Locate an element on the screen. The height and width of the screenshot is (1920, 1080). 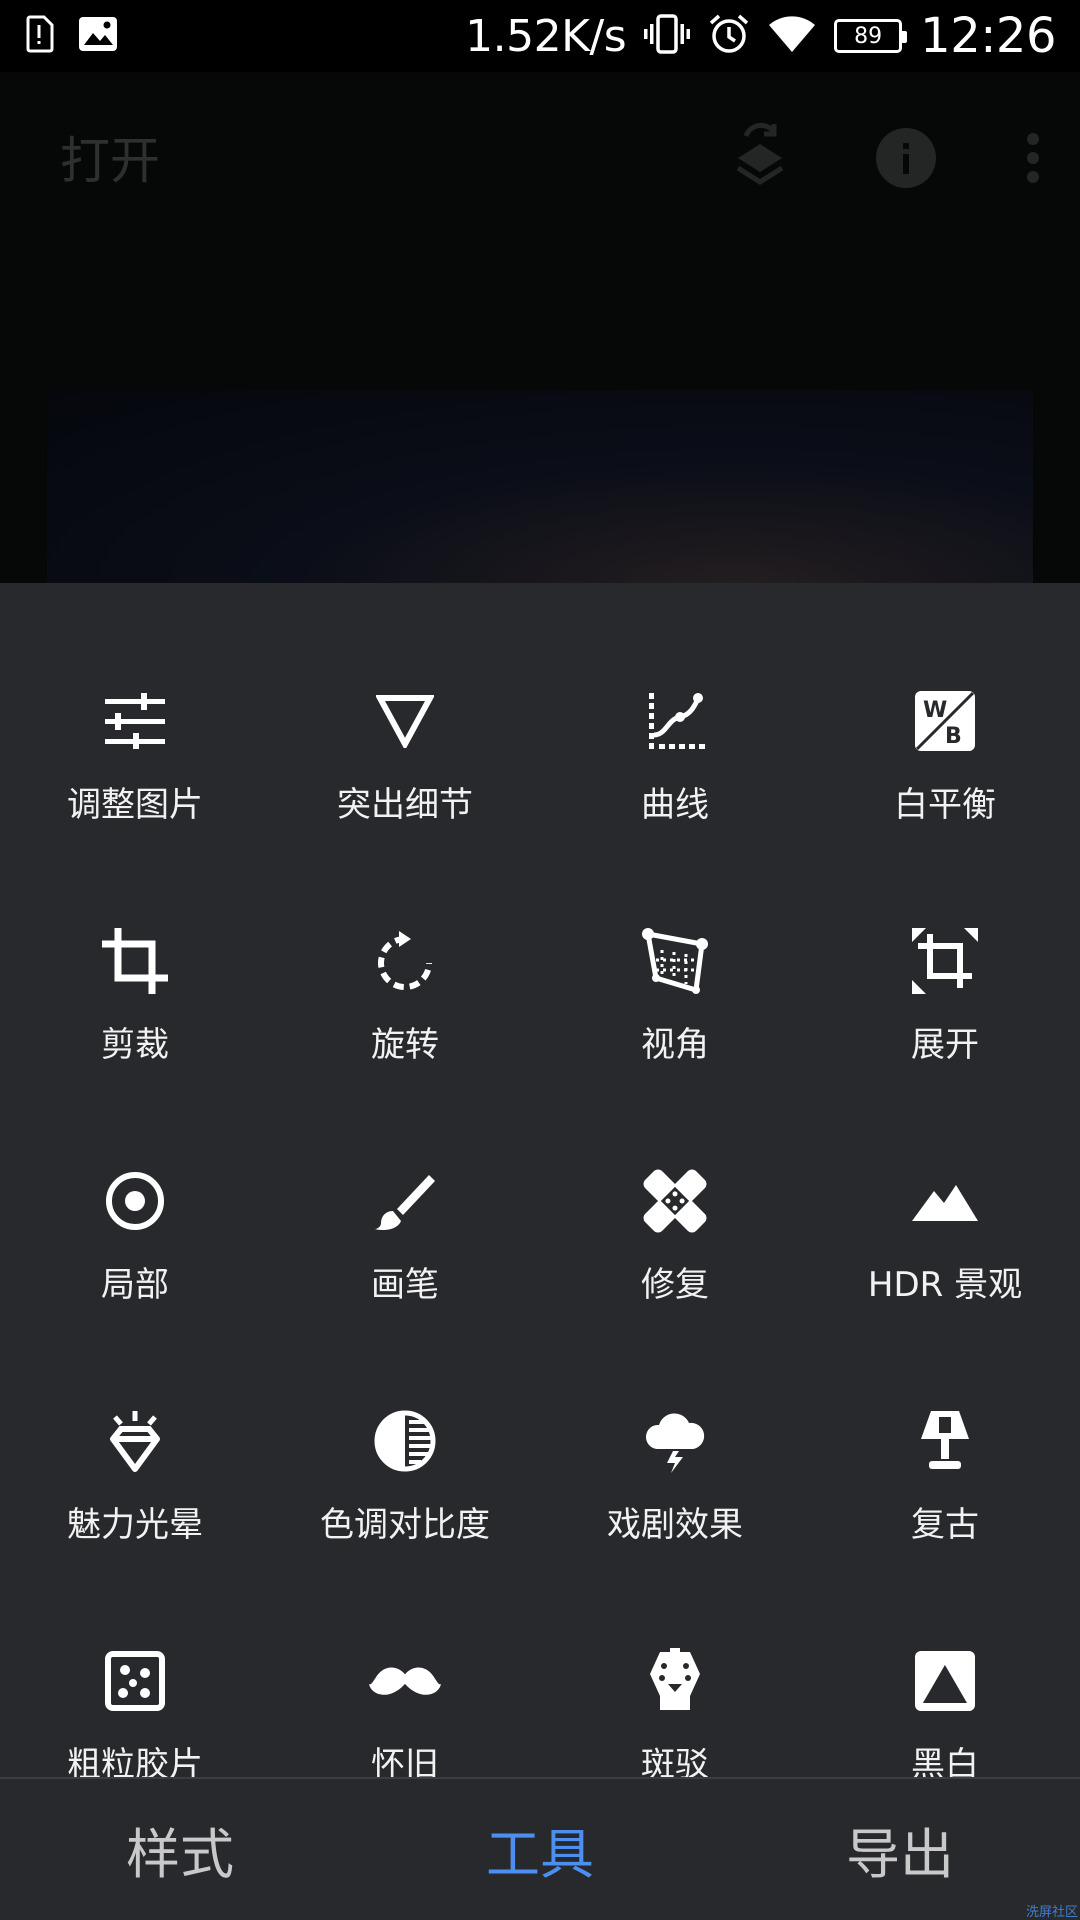
white-balance-icon: WB is located at coordinates (945, 721).